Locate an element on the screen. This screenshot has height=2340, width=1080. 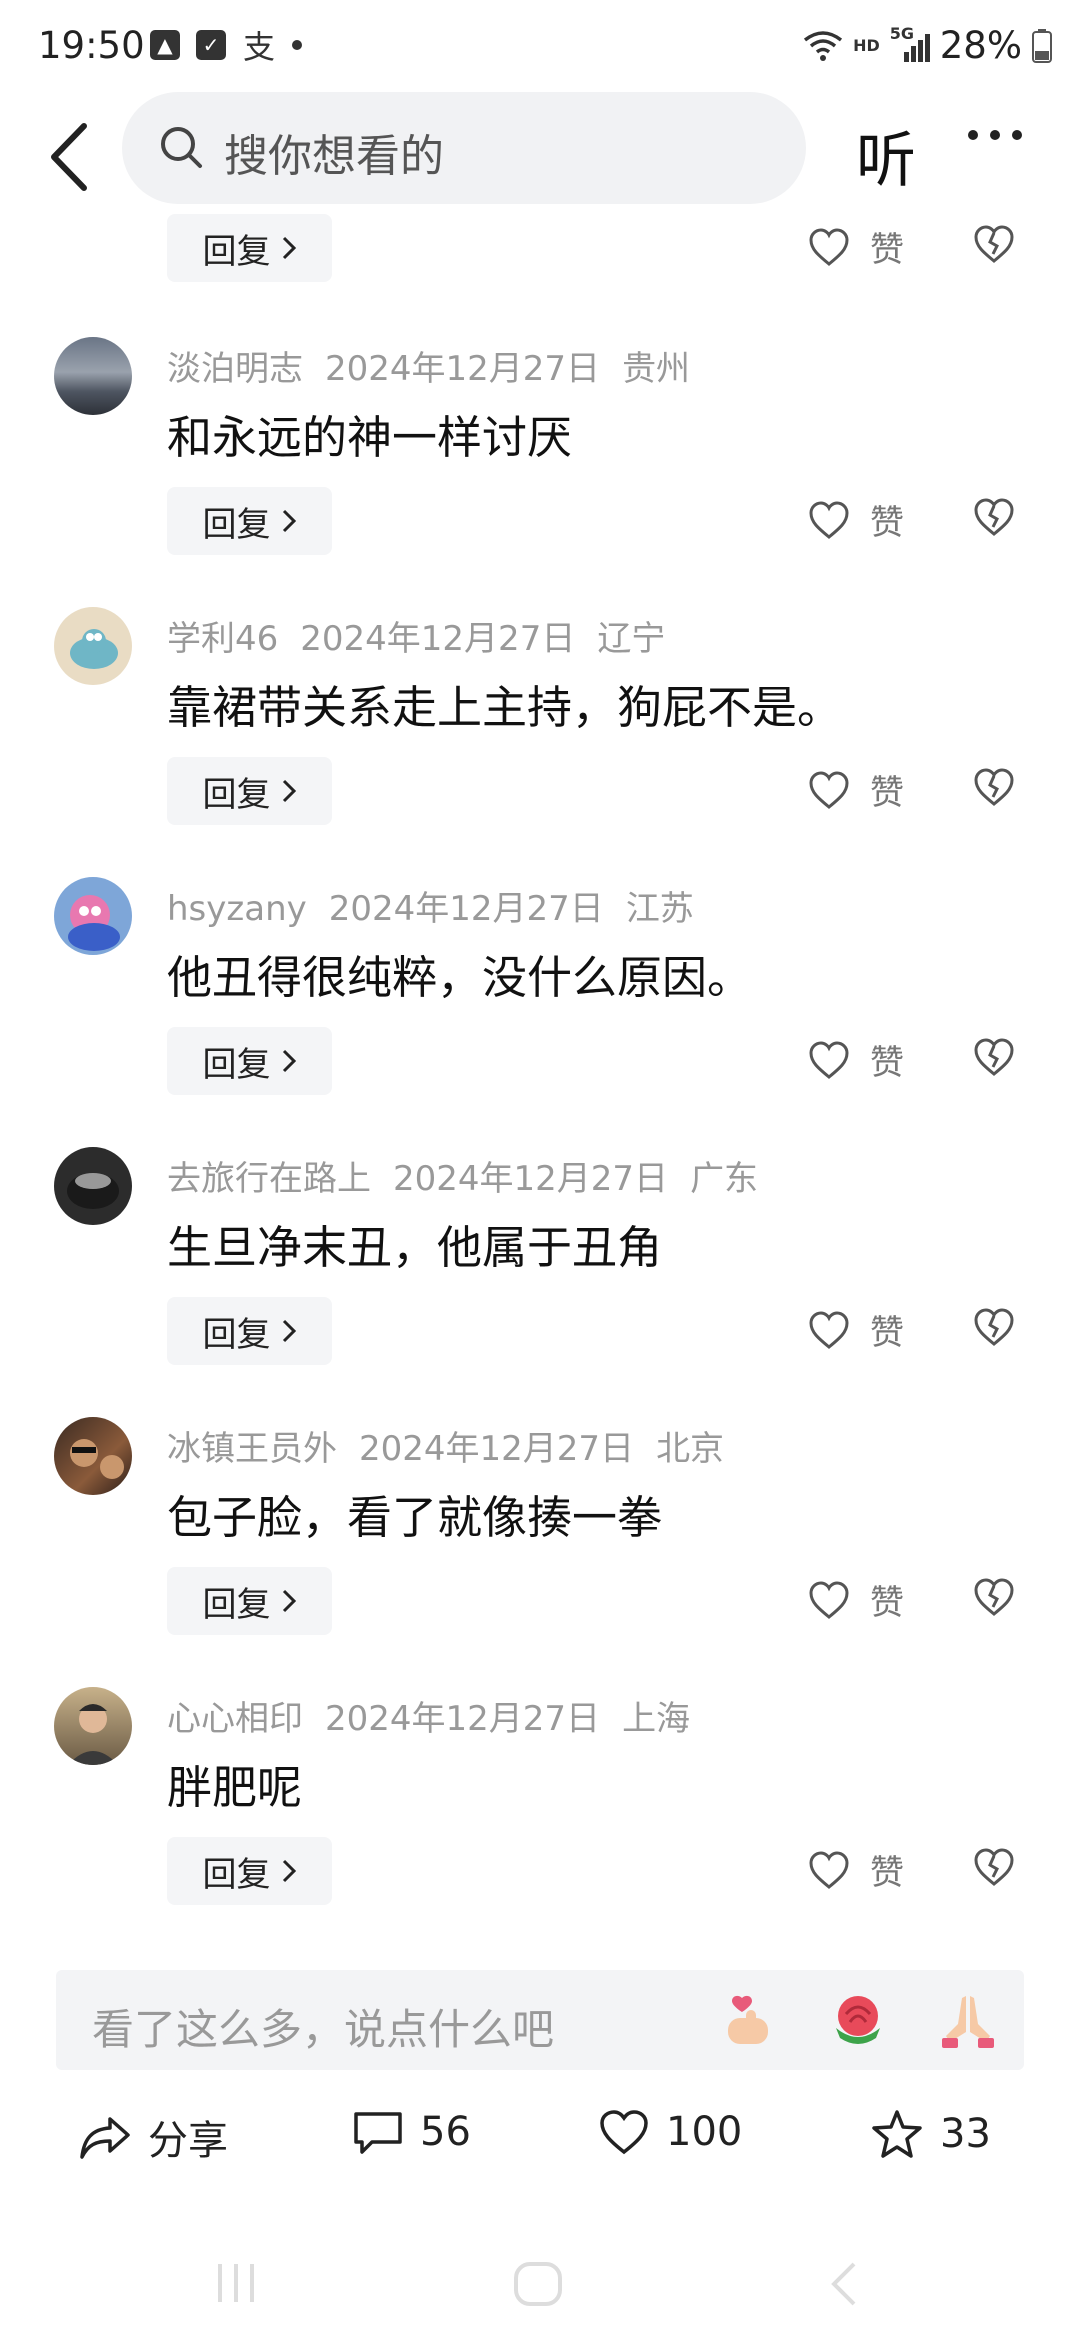
share-icon is located at coordinates (105, 2138).